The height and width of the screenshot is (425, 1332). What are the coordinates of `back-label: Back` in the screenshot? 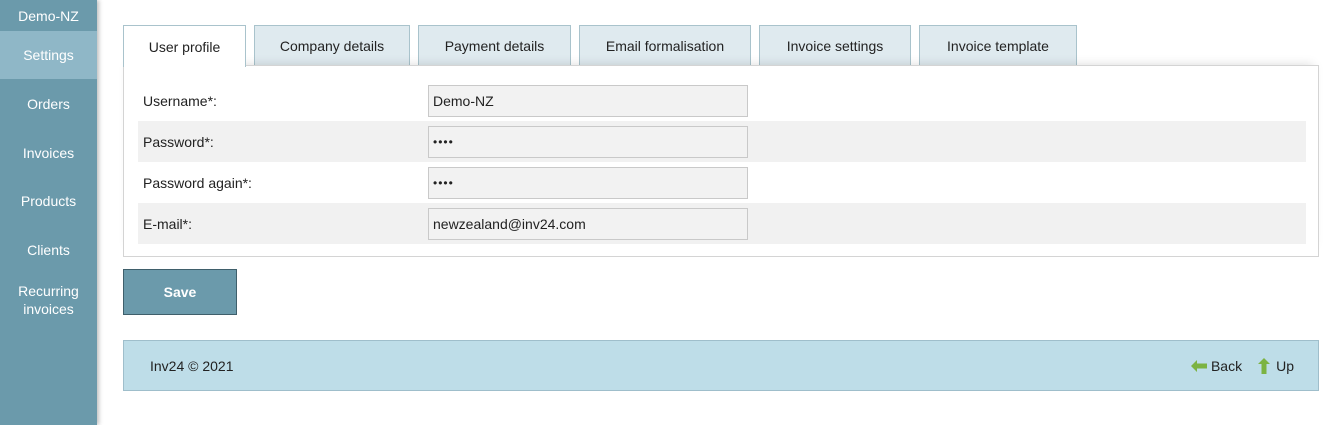 It's located at (1226, 365).